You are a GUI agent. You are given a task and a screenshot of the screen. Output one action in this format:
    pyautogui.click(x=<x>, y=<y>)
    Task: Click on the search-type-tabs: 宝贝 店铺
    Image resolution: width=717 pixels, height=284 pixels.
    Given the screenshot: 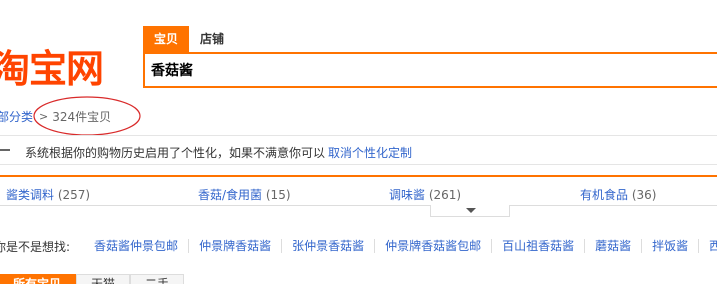 What is the action you would take?
    pyautogui.click(x=189, y=39)
    